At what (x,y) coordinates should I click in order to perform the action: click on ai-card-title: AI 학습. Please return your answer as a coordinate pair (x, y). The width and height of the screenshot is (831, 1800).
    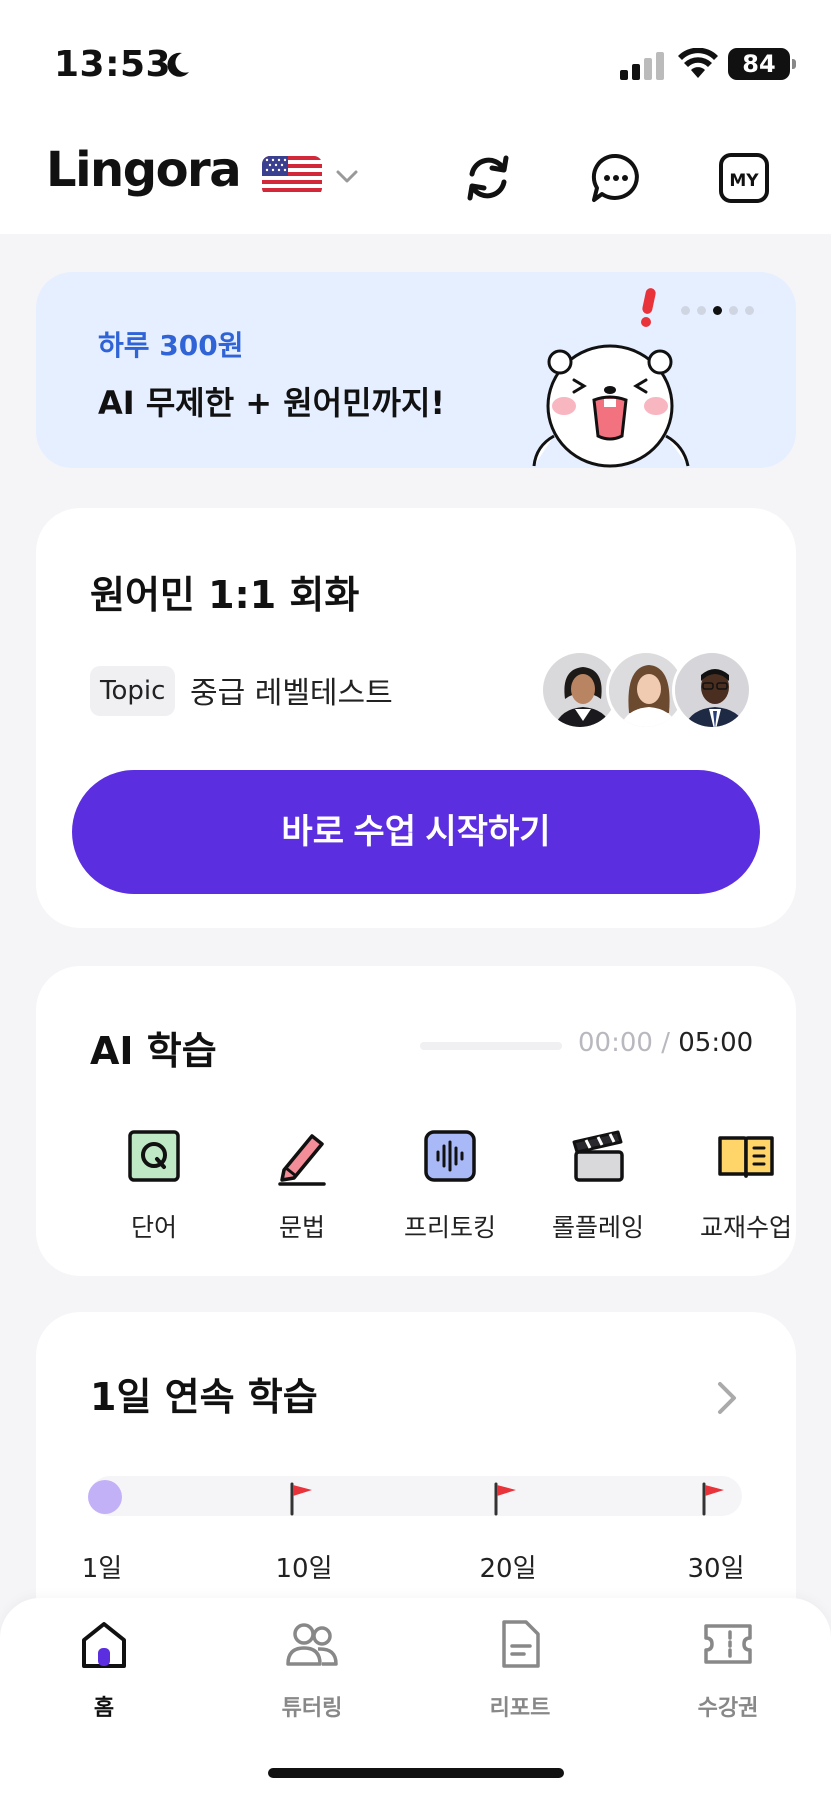
    Looking at the image, I should click on (153, 1051).